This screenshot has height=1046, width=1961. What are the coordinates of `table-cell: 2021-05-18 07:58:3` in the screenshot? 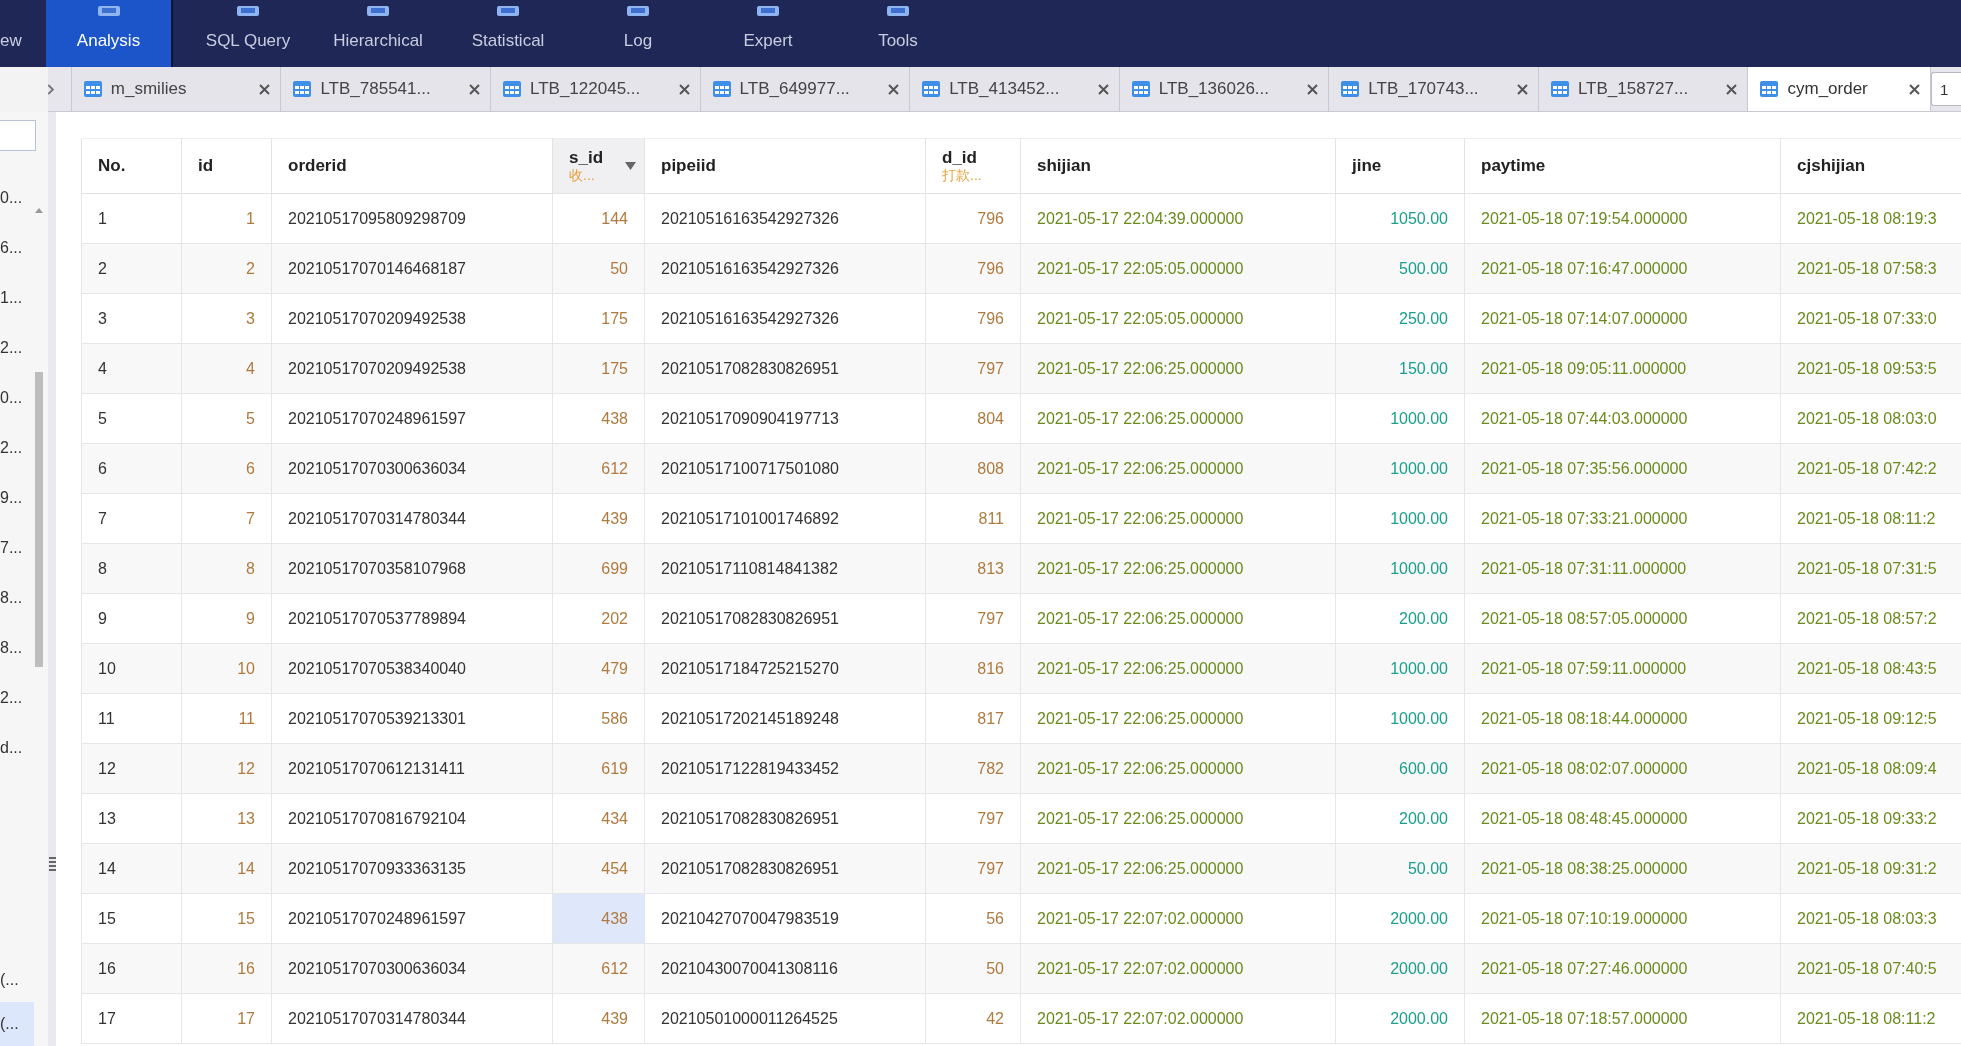 It's located at (1870, 268).